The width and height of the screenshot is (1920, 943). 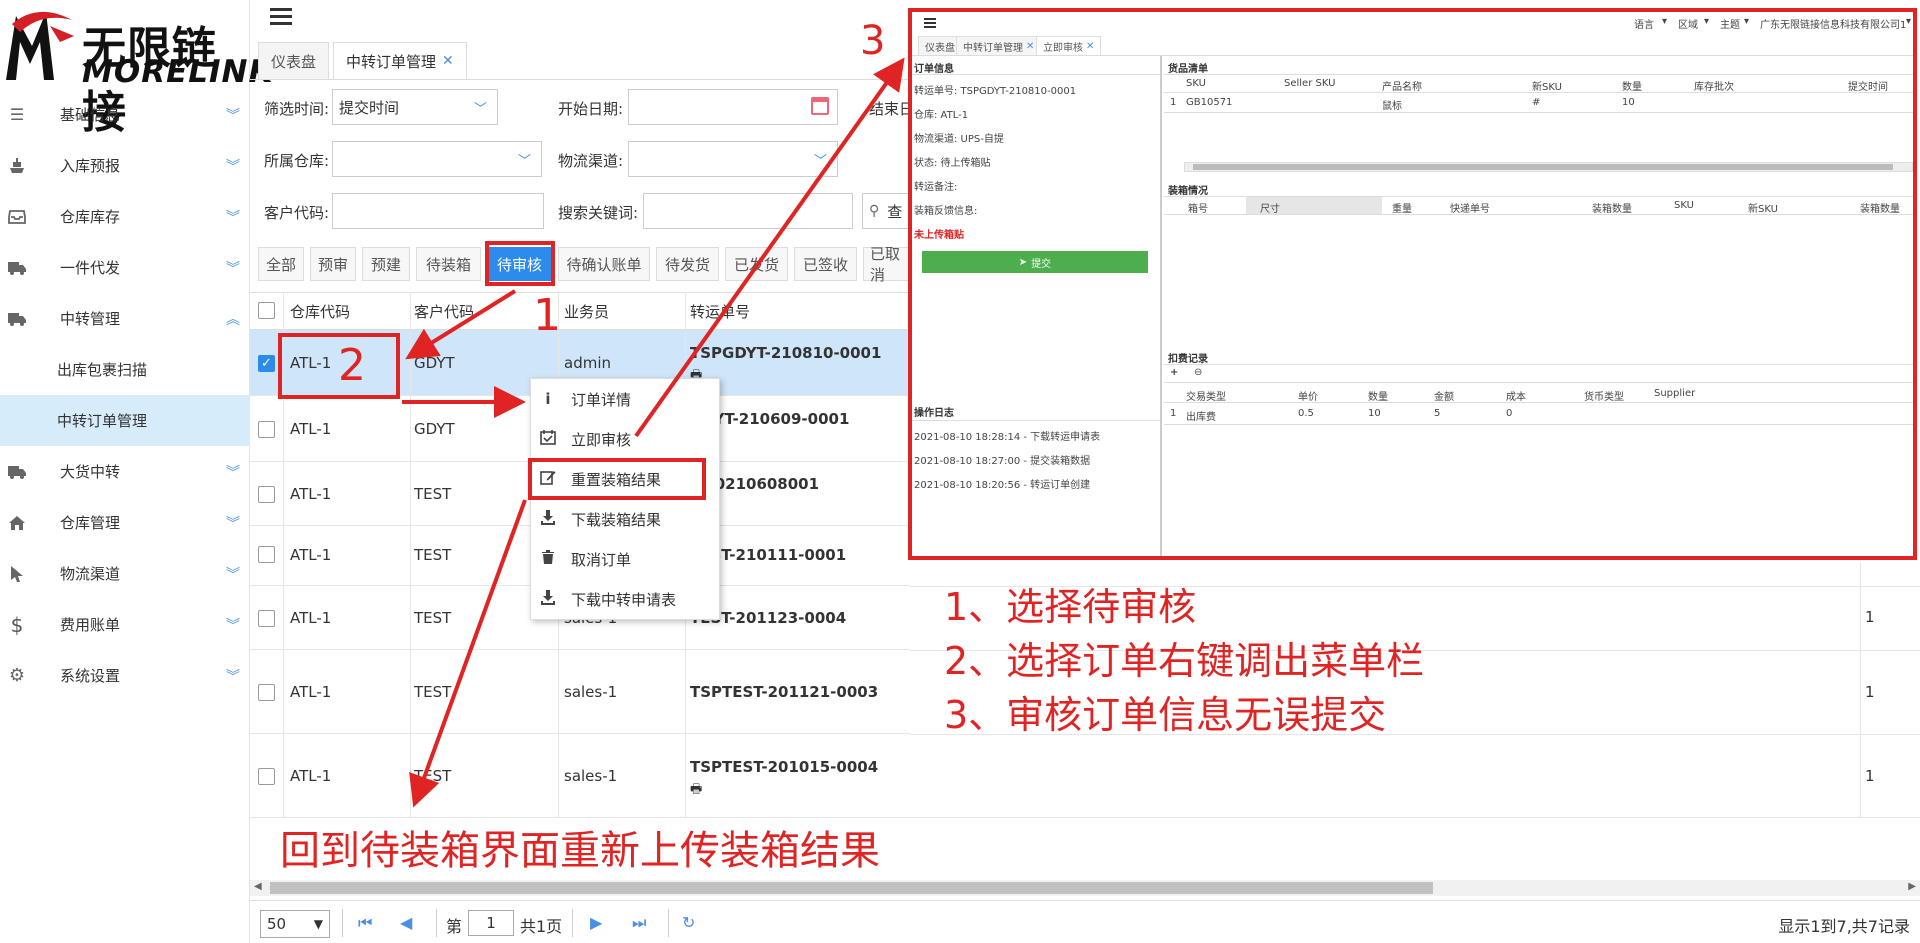 I want to click on next-page-icon: ▶, so click(x=596, y=922).